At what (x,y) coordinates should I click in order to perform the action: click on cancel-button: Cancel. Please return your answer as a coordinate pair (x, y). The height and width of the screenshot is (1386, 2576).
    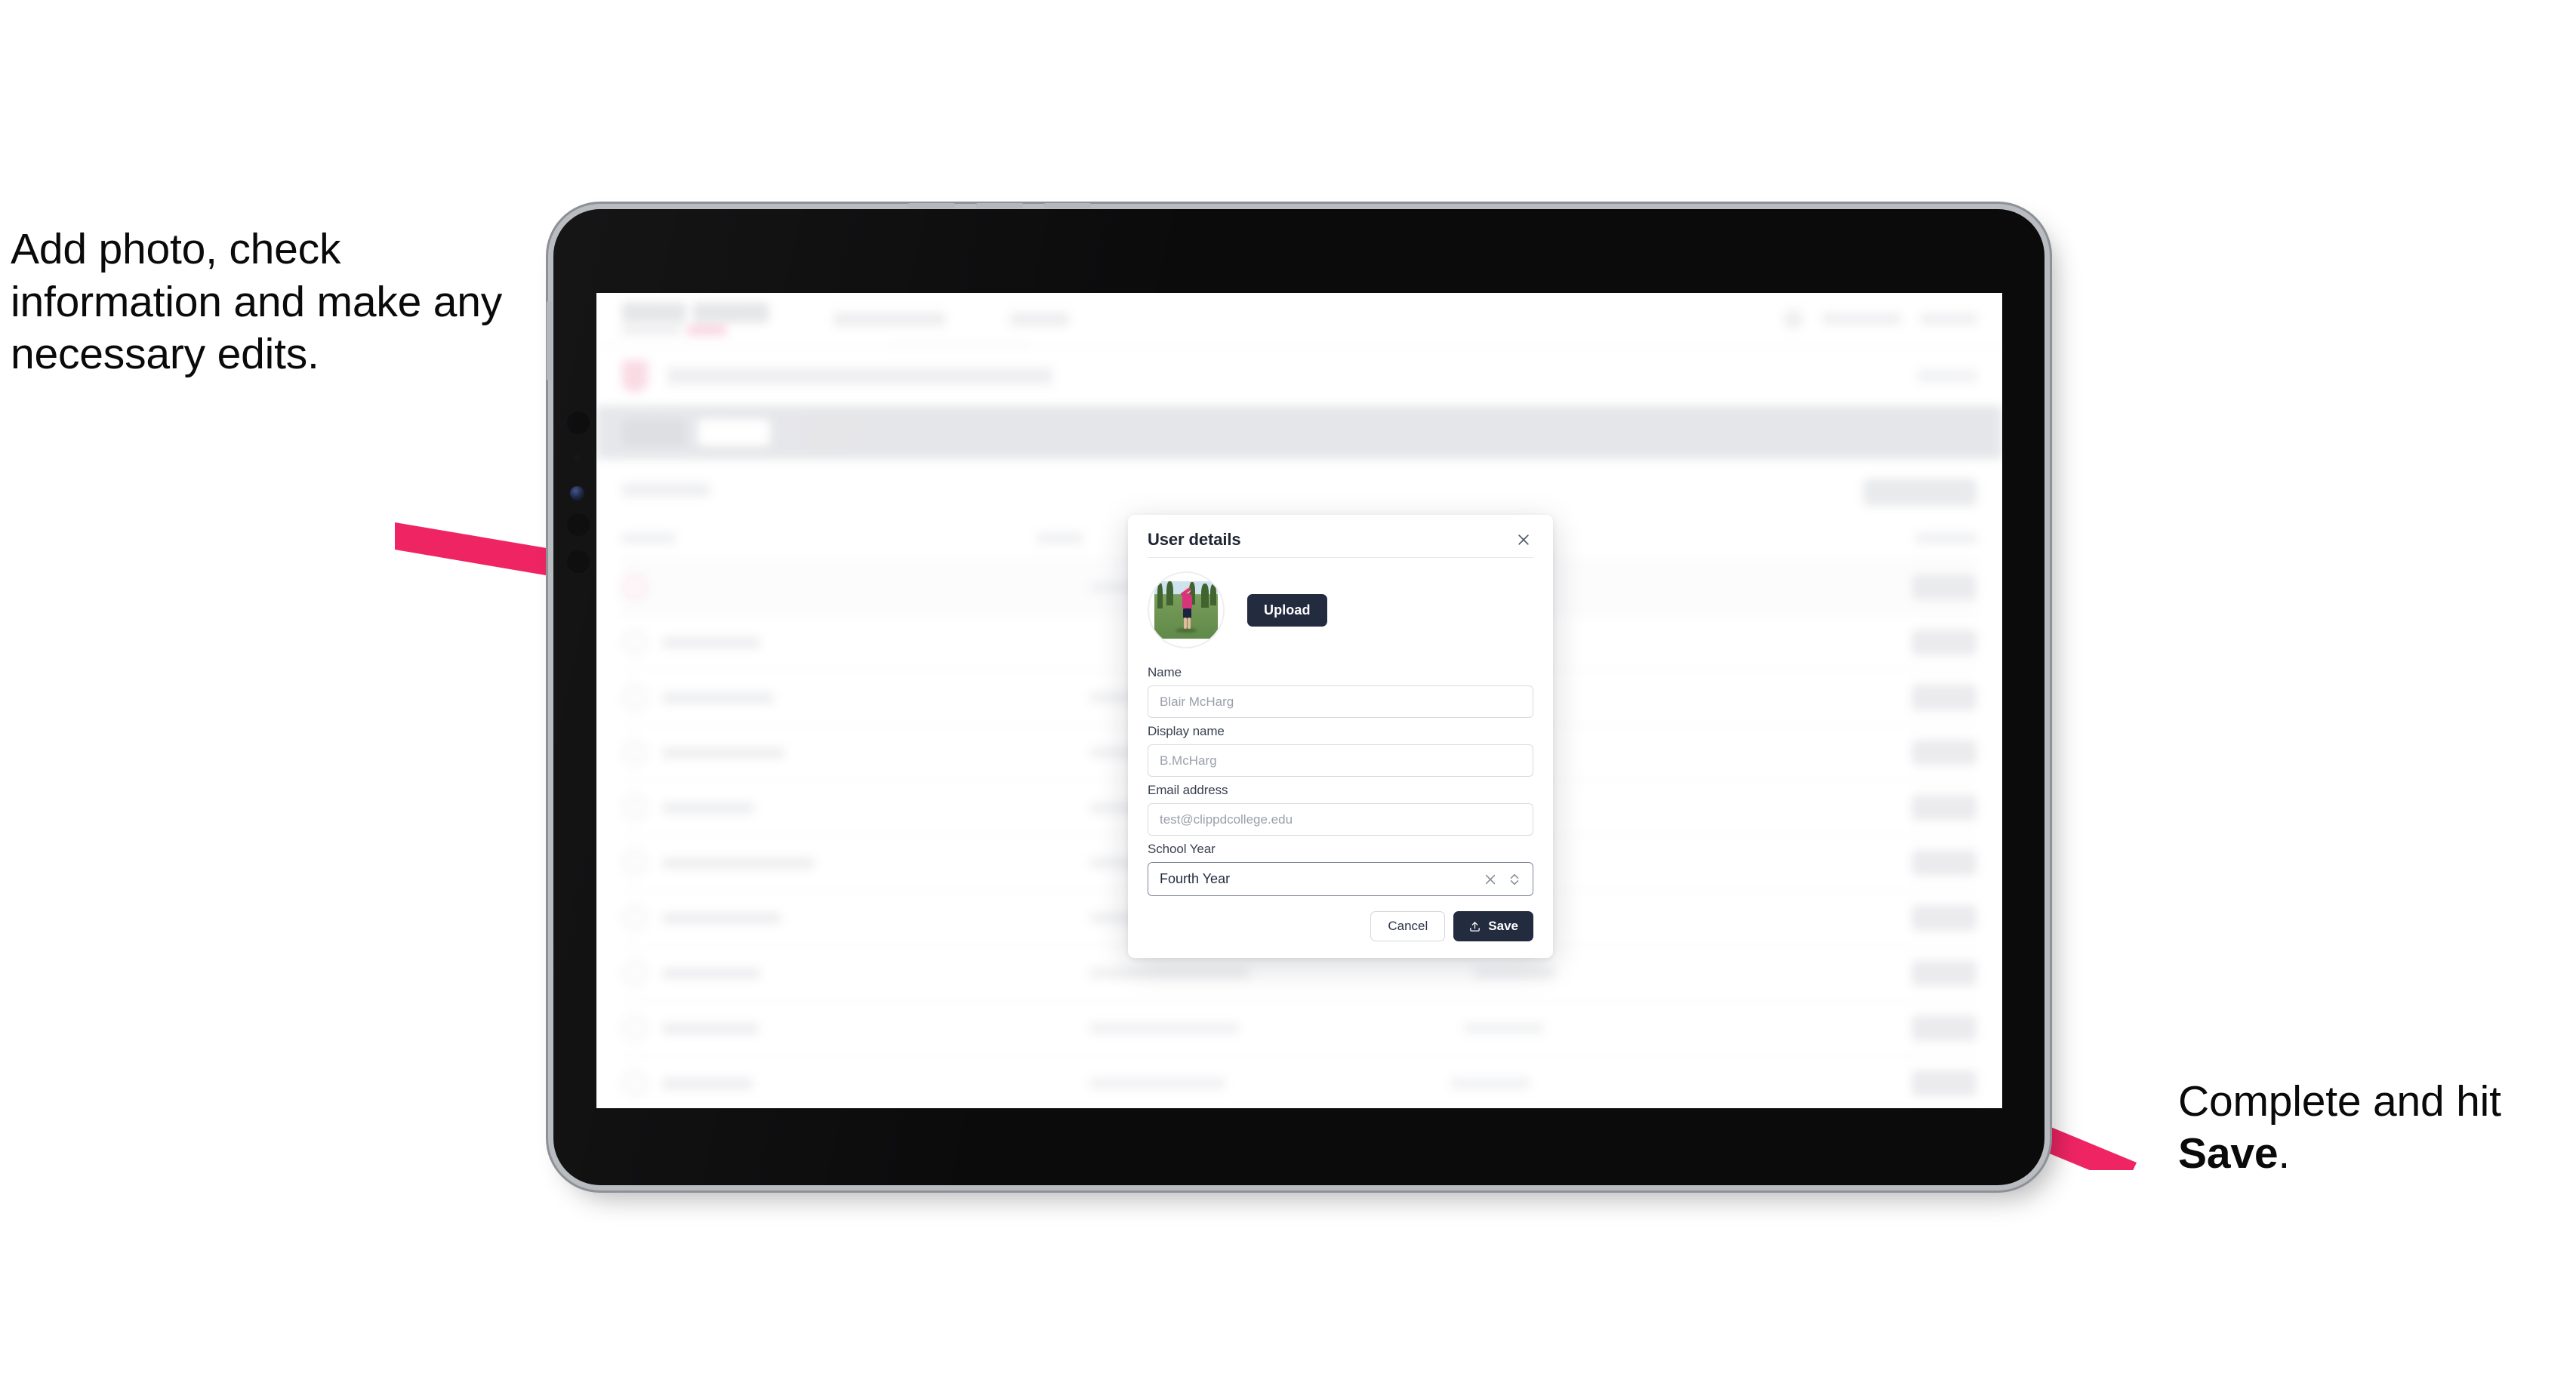
    Looking at the image, I should click on (1408, 926).